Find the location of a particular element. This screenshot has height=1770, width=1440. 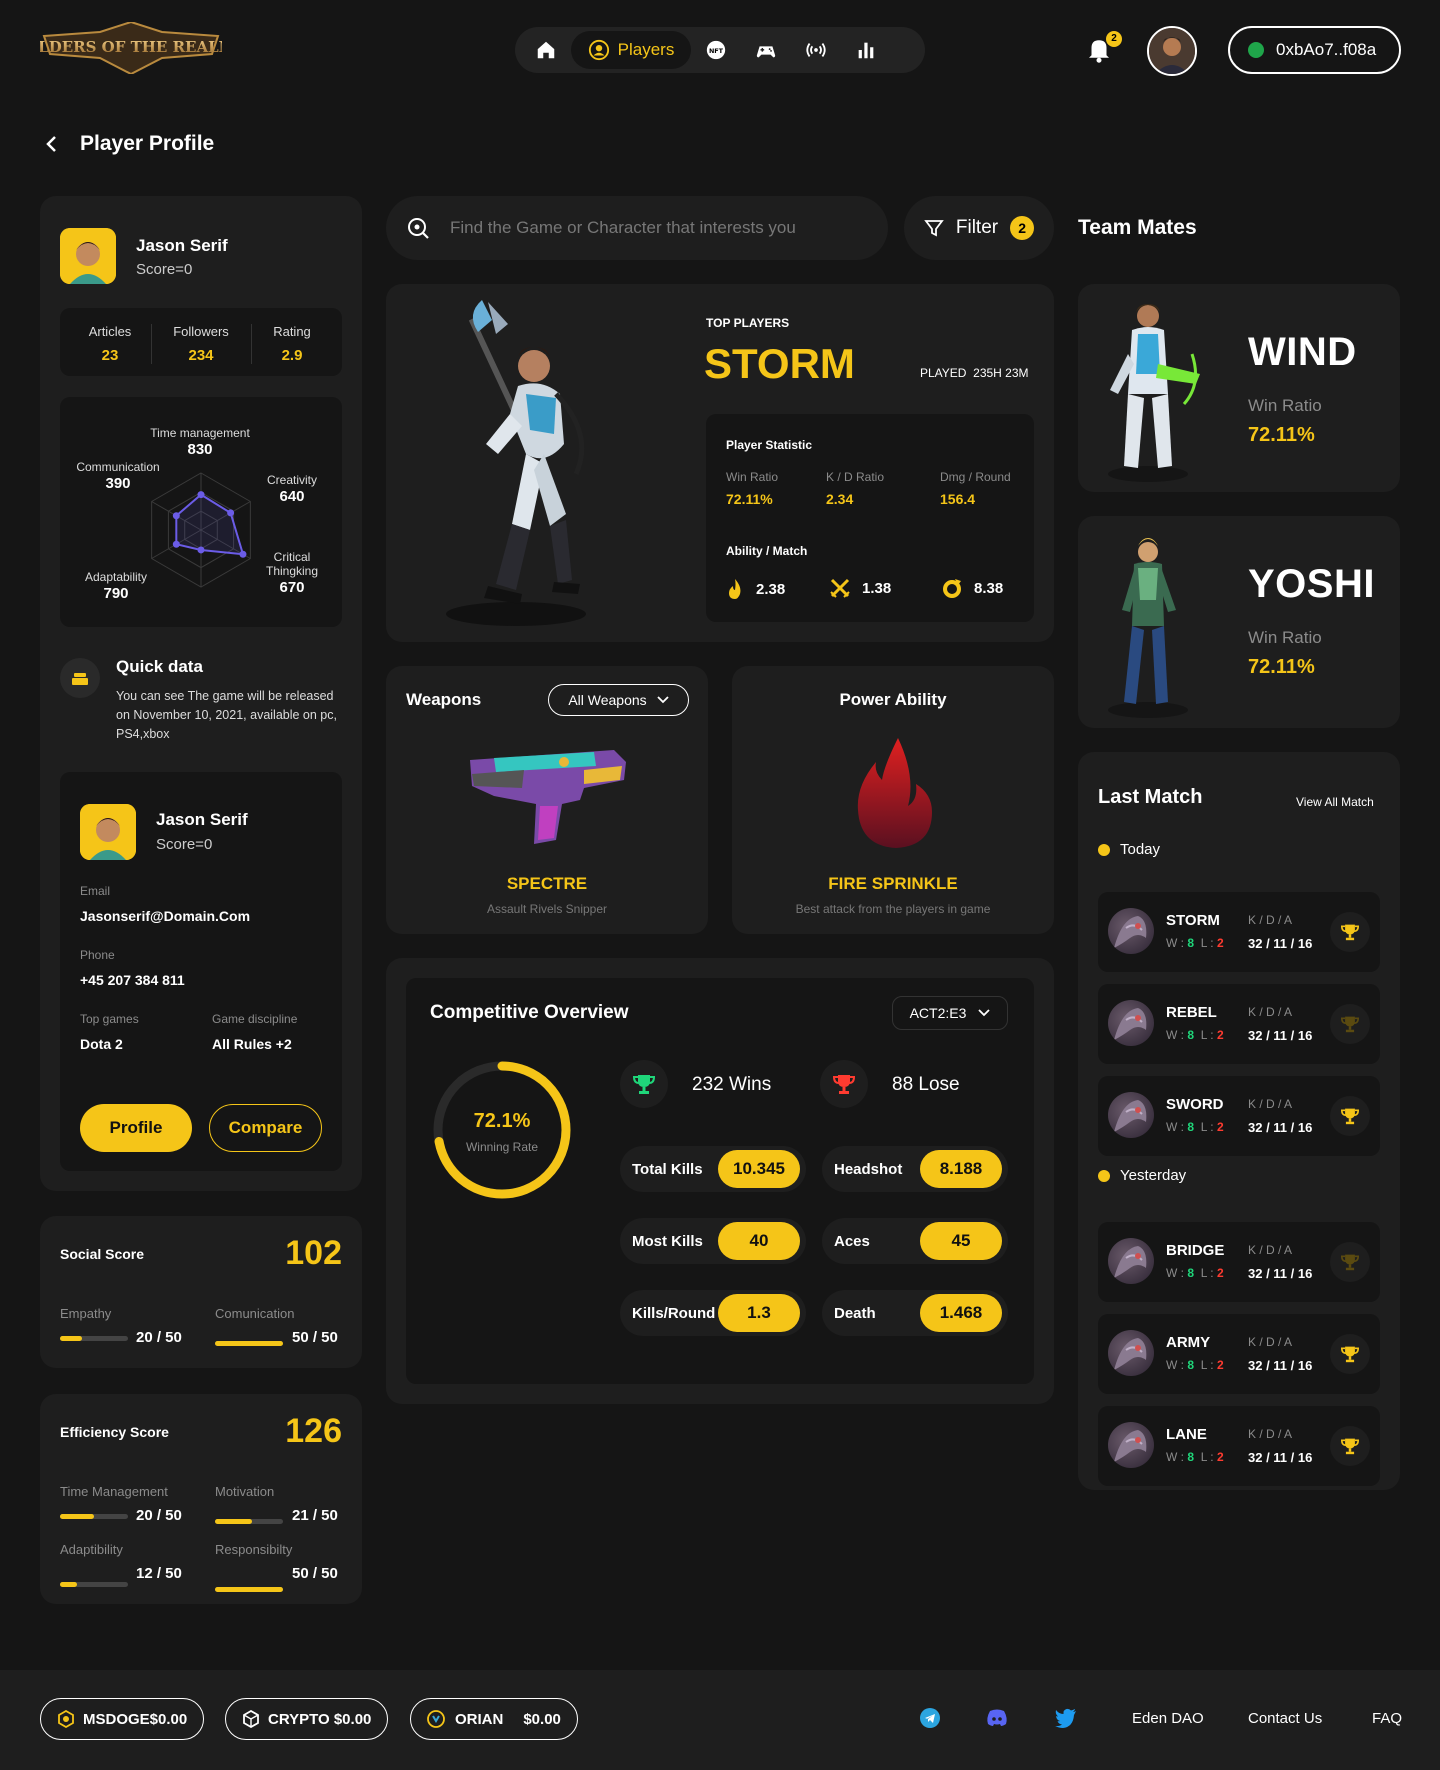

played-time: PLAYED 235H 23M is located at coordinates (974, 373).